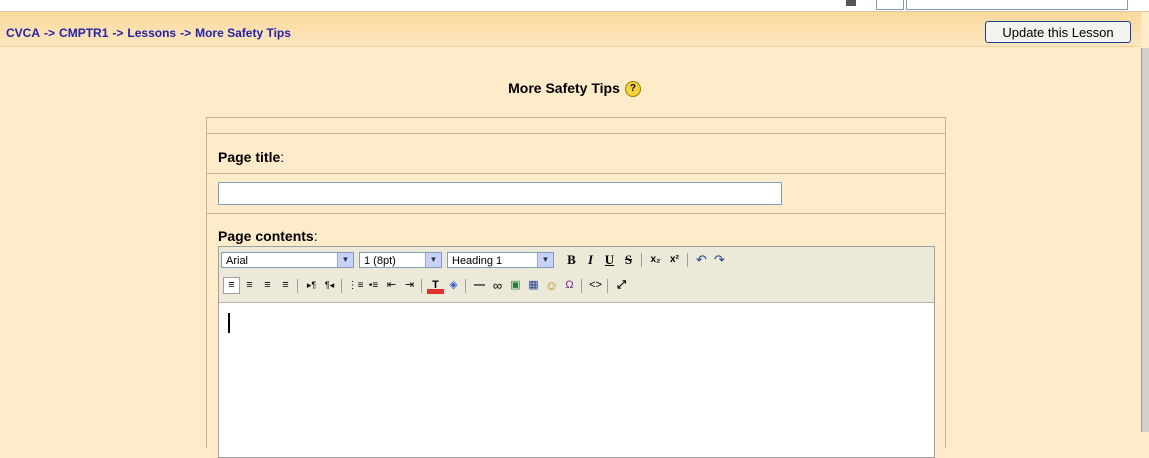 This screenshot has height=458, width=1149. What do you see at coordinates (453, 285) in the screenshot?
I see `background-color-icon: ◈` at bounding box center [453, 285].